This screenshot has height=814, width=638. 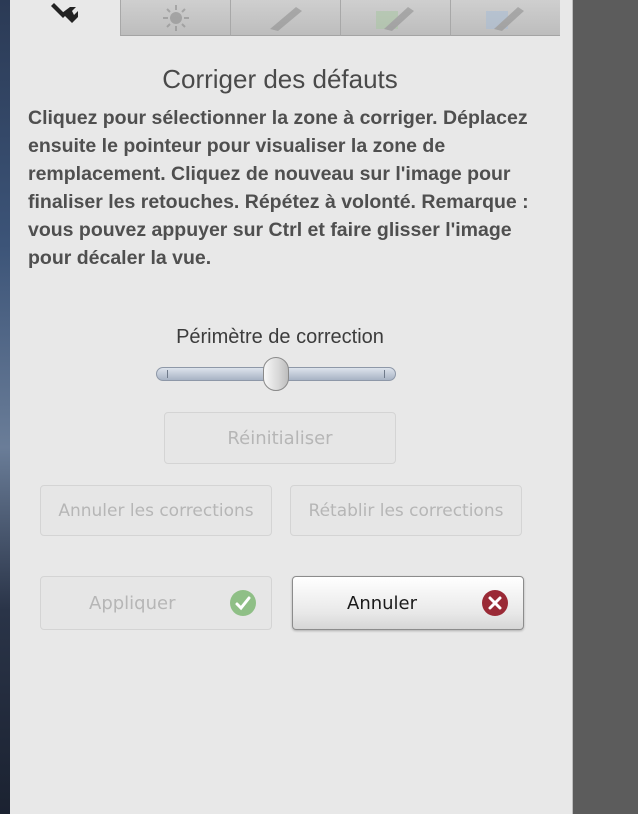 I want to click on tab-green-brush, so click(x=395, y=18).